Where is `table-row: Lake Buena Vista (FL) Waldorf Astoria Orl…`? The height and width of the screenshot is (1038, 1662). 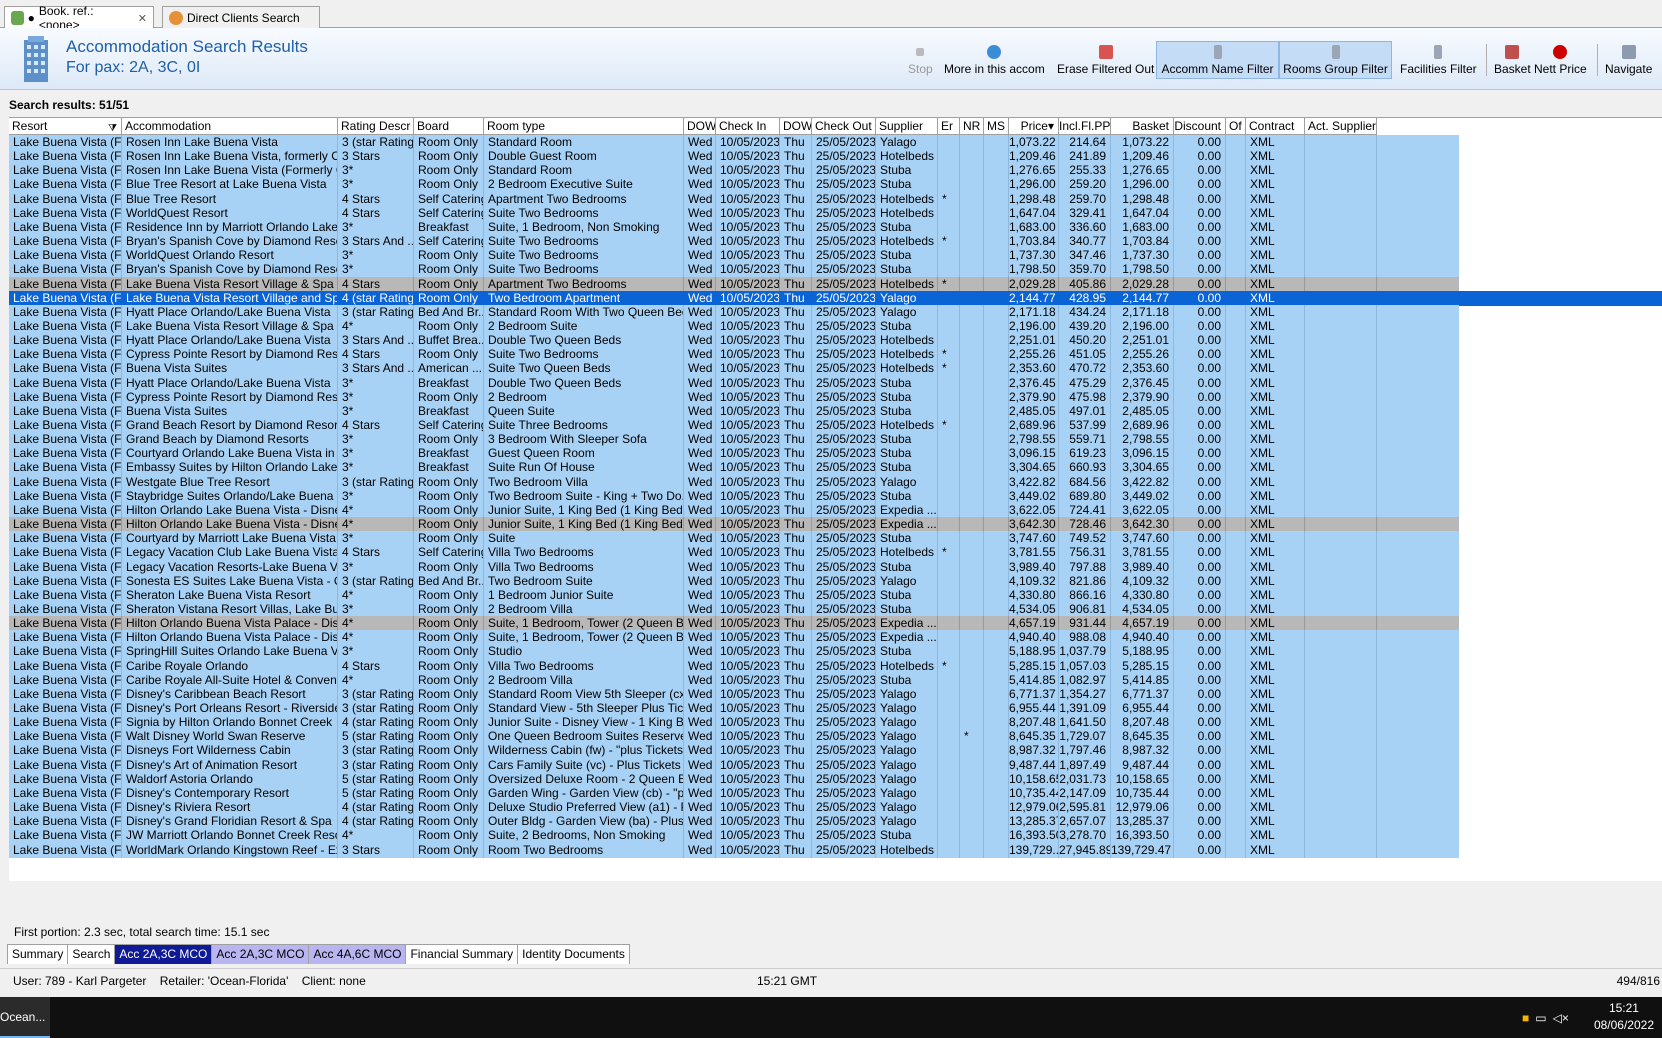 table-row: Lake Buena Vista (FL) Waldorf Astoria Orl… is located at coordinates (734, 779).